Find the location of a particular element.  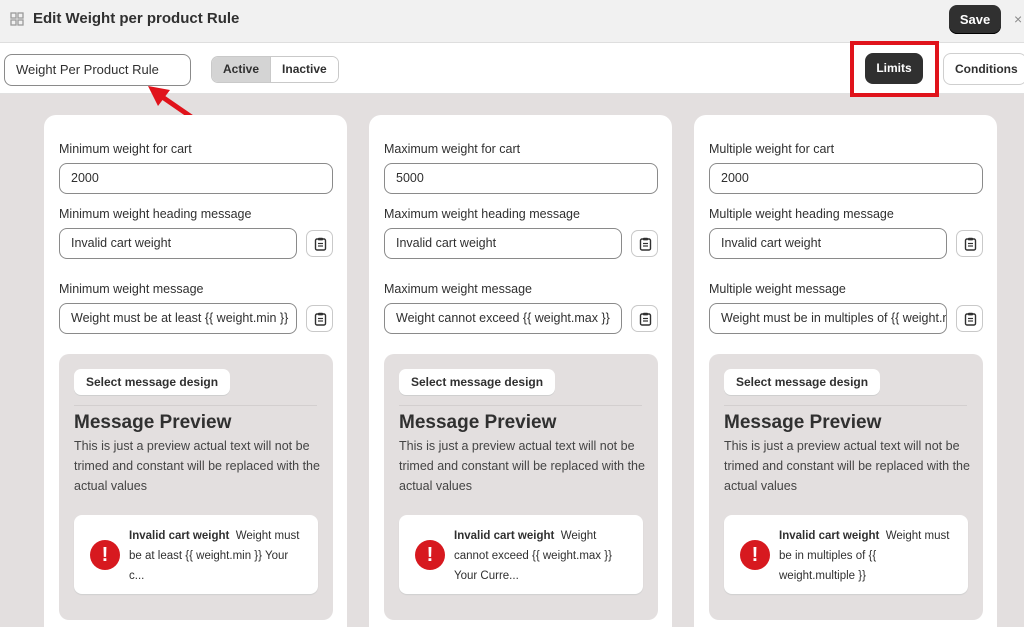

message-label: Maximum weight message is located at coordinates (458, 289).